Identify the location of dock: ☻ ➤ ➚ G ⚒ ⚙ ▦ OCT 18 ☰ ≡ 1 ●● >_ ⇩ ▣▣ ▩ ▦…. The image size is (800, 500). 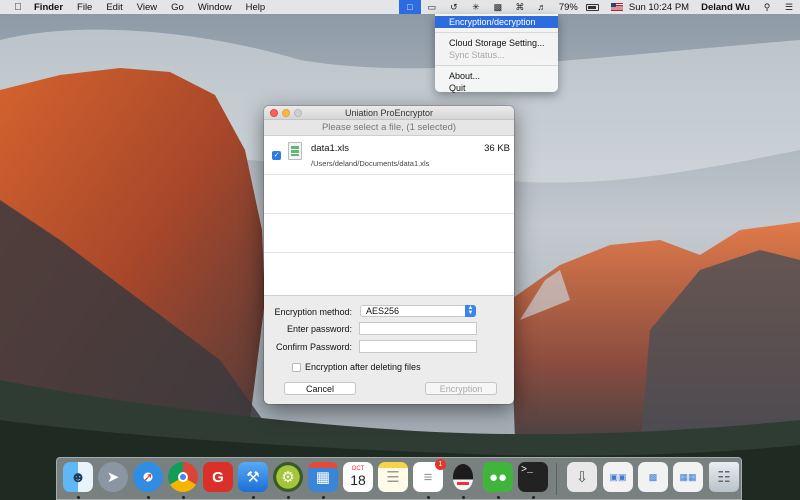
(399, 478).